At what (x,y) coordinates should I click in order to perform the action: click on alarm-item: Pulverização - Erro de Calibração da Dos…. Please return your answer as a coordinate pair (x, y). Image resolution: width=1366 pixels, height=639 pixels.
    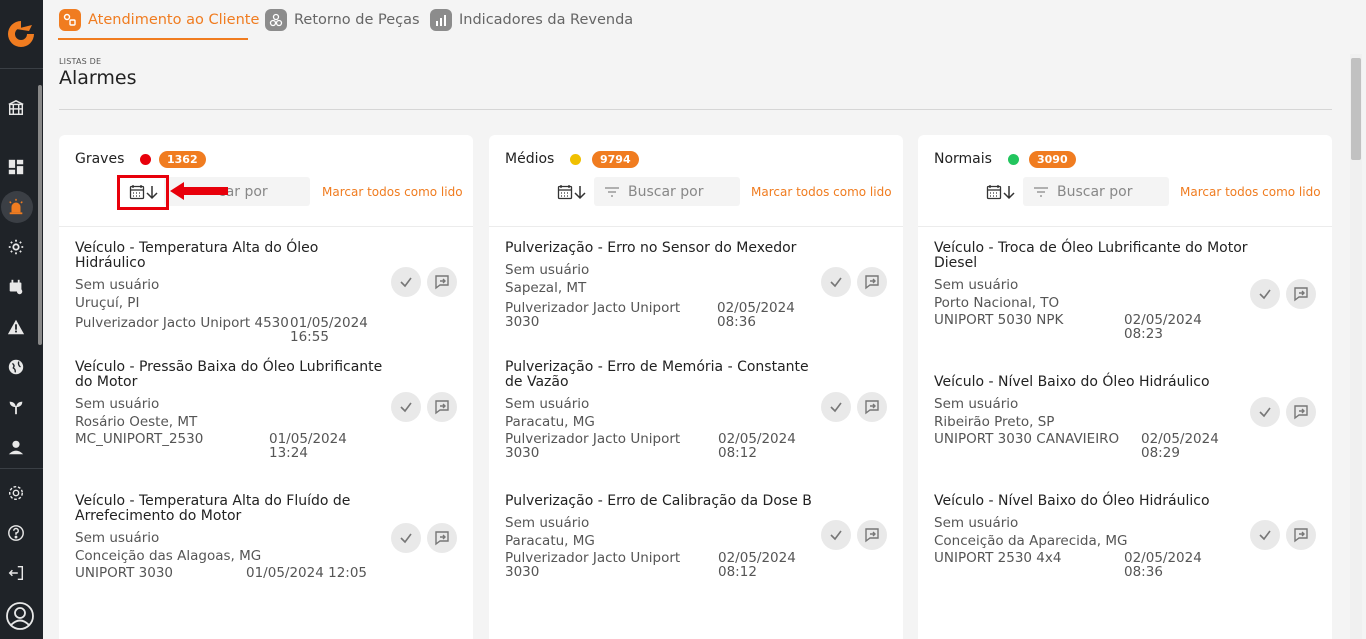
    Looking at the image, I should click on (696, 536).